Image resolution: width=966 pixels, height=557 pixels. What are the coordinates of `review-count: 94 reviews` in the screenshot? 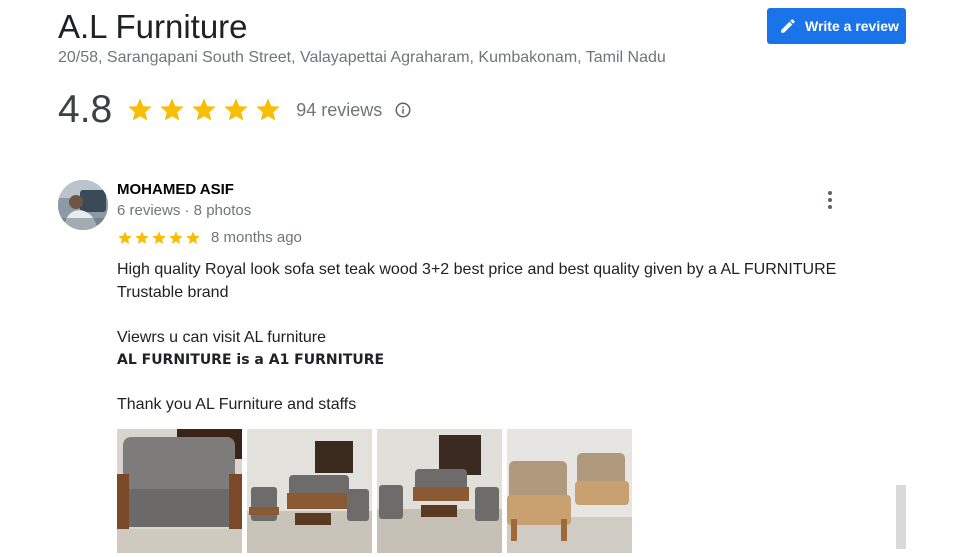 It's located at (339, 110).